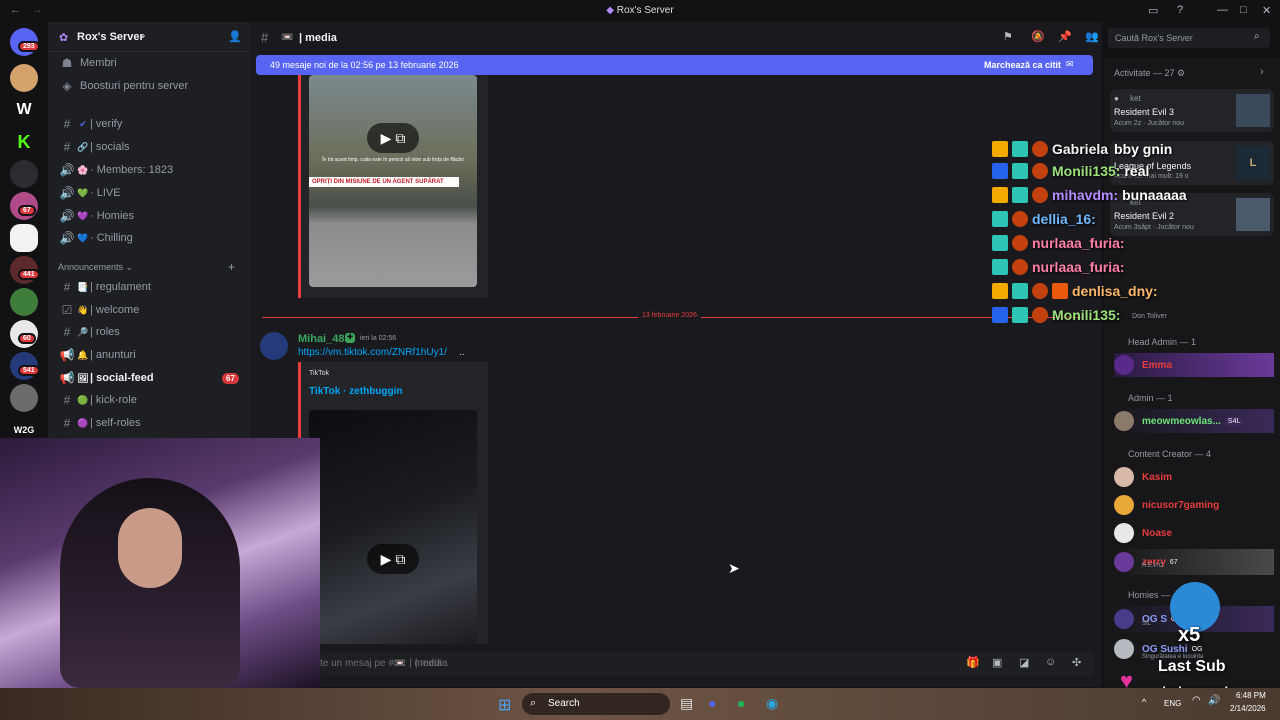 This screenshot has height=720, width=1280. I want to click on member-list-icon: 👥, so click(1092, 36).